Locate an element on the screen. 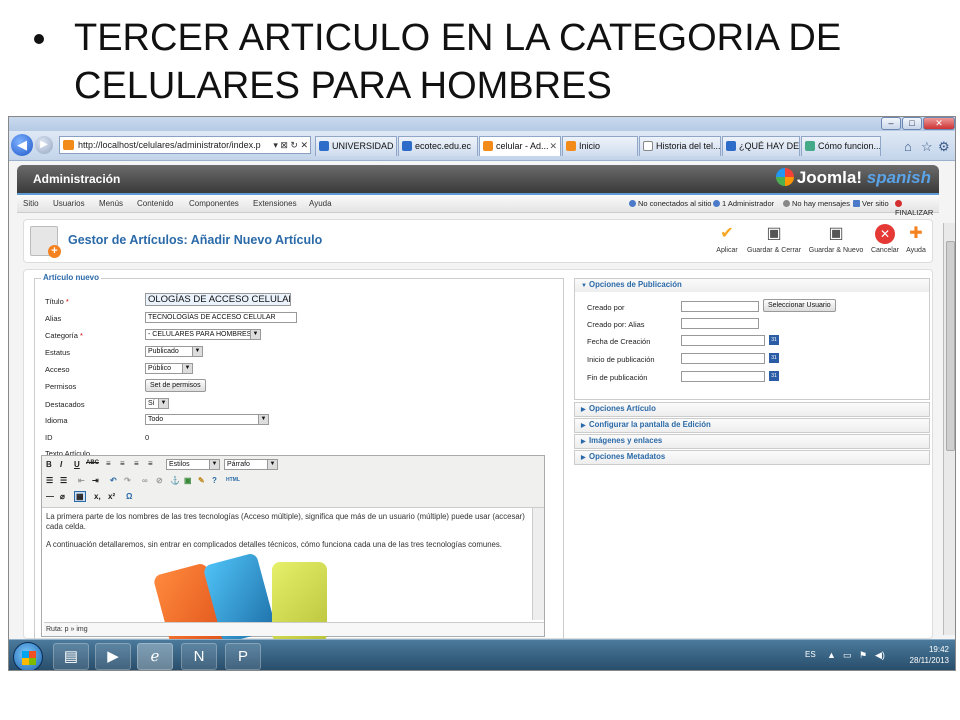 The width and height of the screenshot is (960, 720). action-center-flag-icon: ⚑ is located at coordinates (863, 655).